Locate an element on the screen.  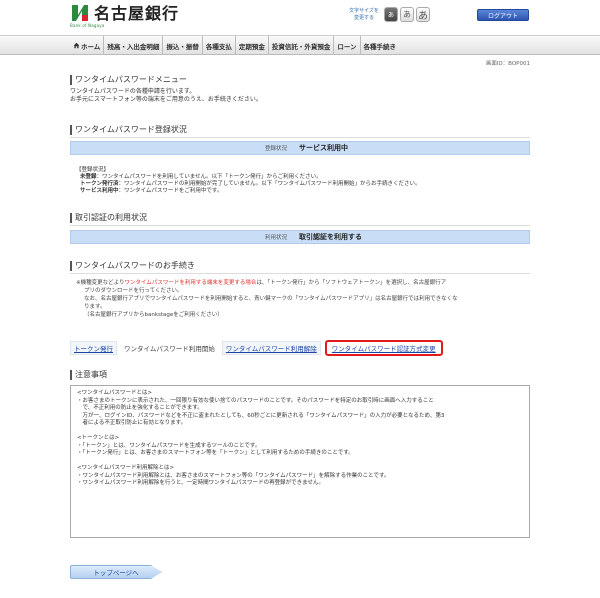
notes-title: 注意事項 is located at coordinates (88, 375).